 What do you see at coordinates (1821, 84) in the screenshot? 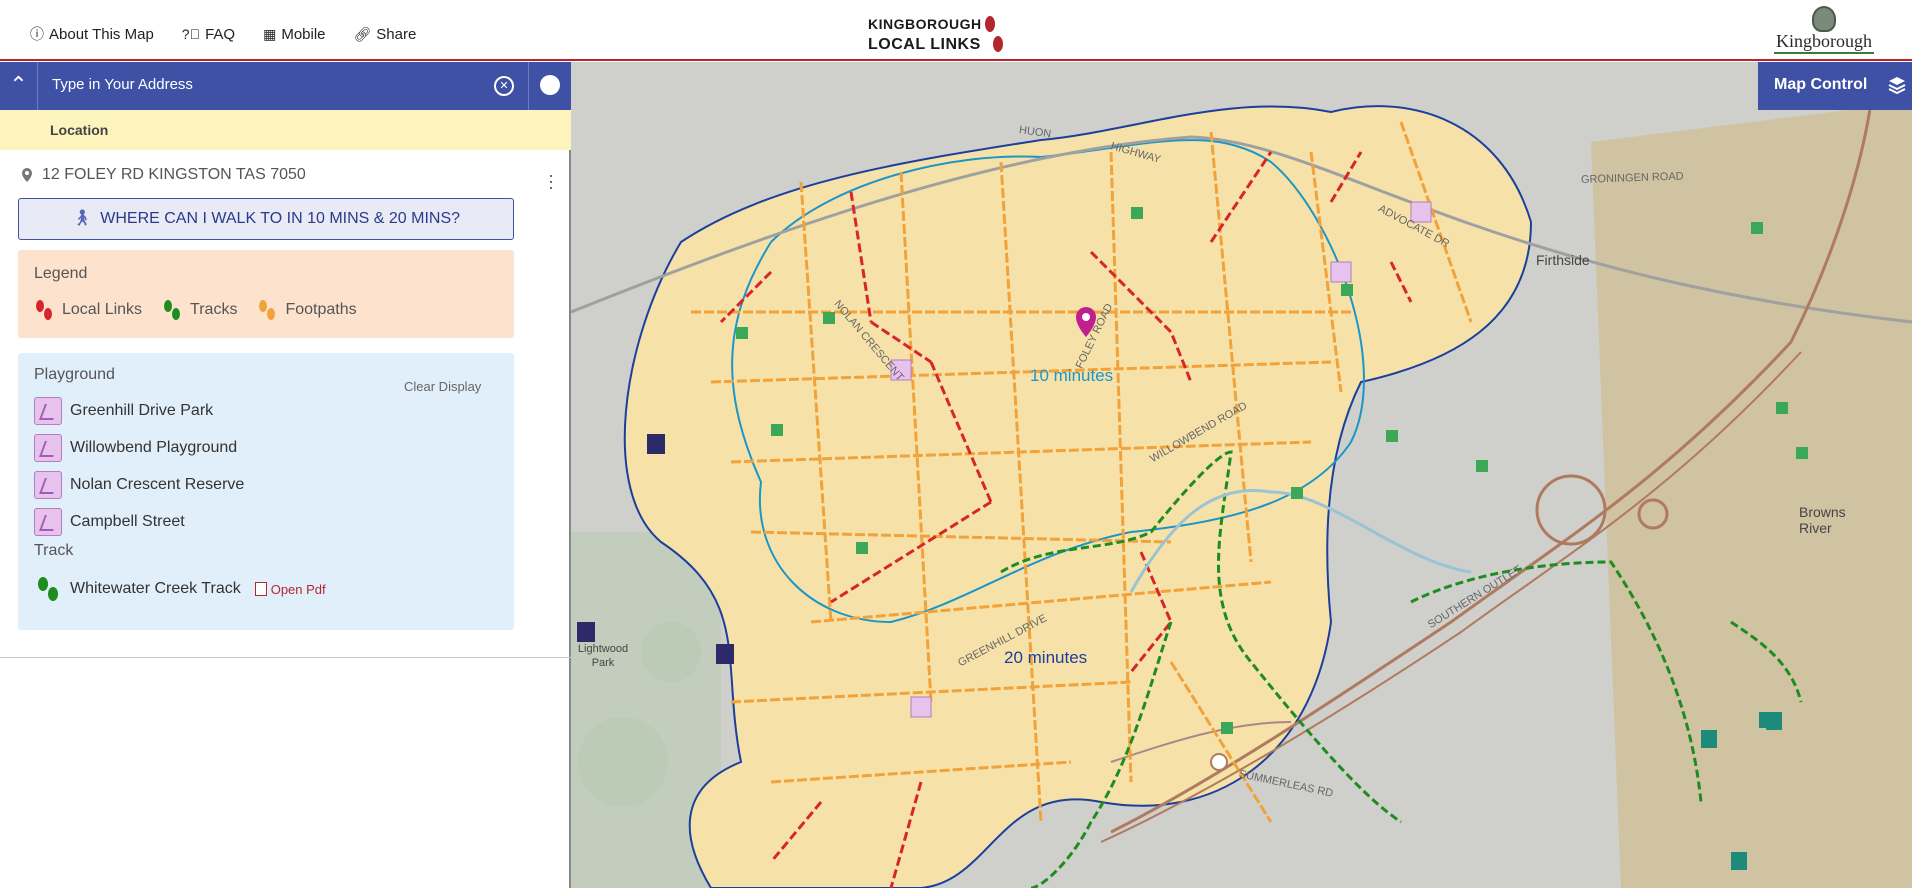
I see `map-control-label: Map Control` at bounding box center [1821, 84].